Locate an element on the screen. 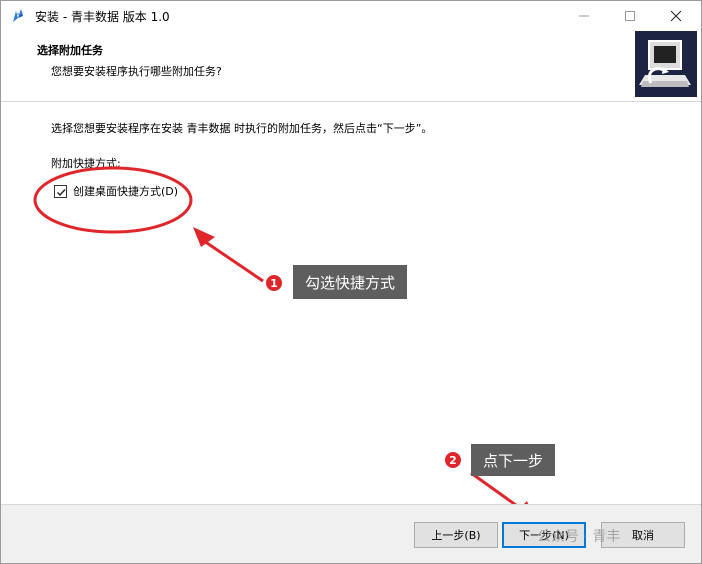 This screenshot has width=702, height=564. title-bar: 安装 - 青丰数据 版本 1.0 is located at coordinates (351, 16).